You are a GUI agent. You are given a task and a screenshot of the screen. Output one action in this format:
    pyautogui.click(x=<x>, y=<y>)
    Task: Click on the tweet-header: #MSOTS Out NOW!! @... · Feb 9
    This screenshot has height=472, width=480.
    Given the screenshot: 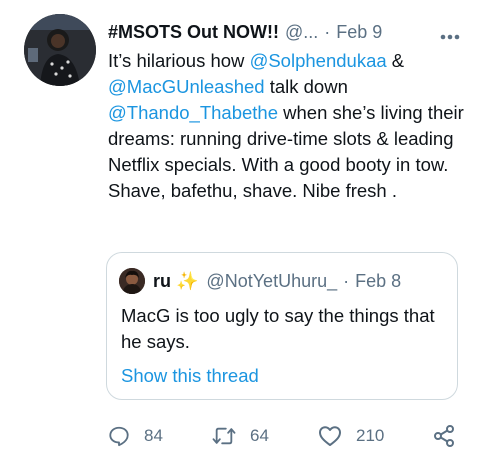 What is the action you would take?
    pyautogui.click(x=286, y=32)
    